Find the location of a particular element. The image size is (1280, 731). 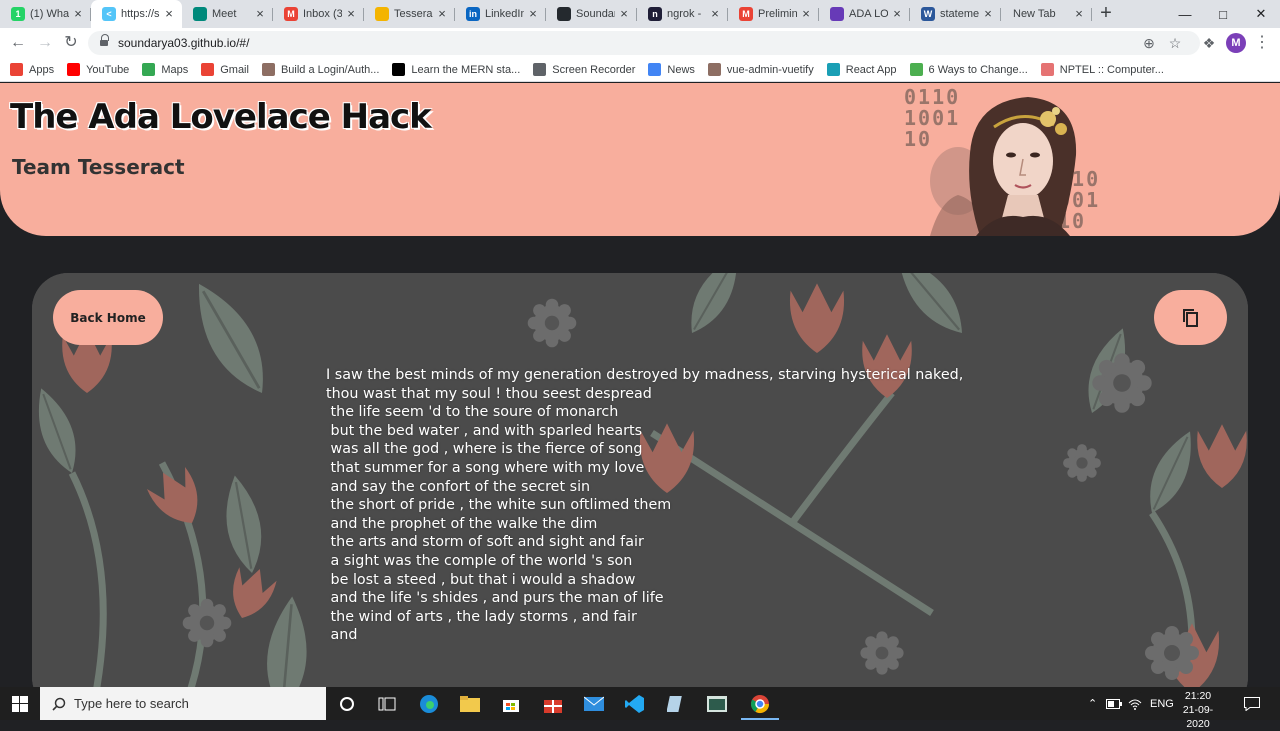

browser-tab: Soundarya× is located at coordinates (591, 14).